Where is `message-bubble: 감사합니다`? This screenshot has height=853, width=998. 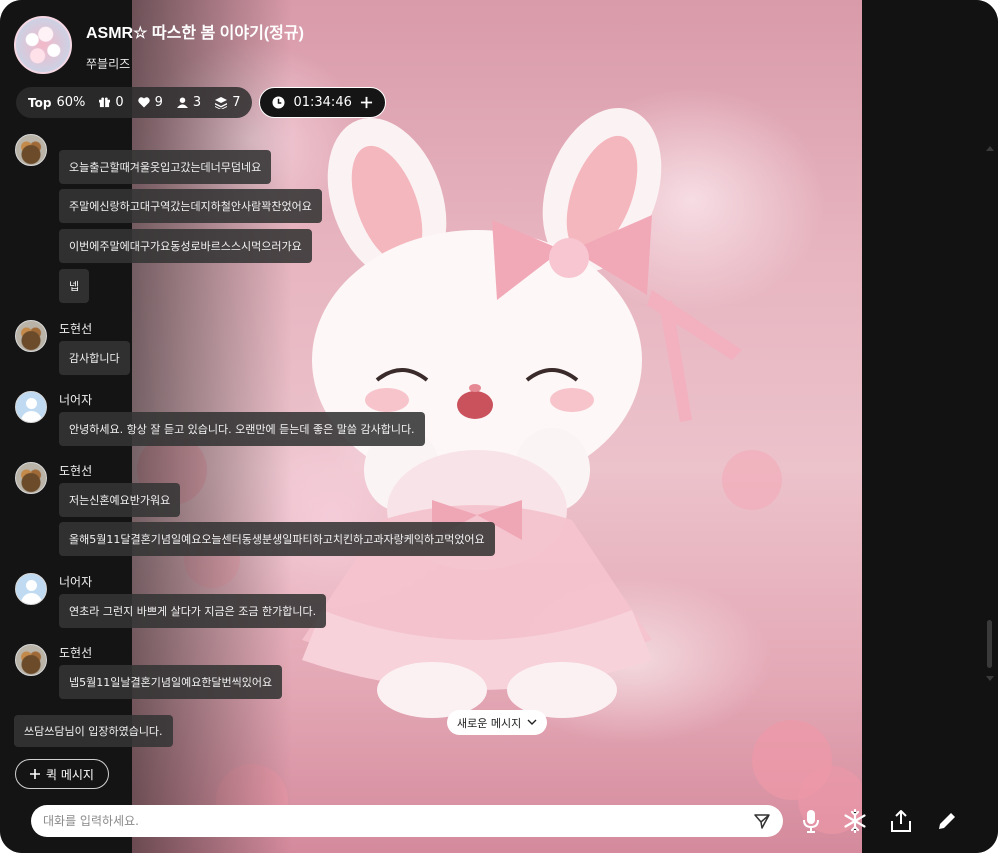 message-bubble: 감사합니다 is located at coordinates (94, 358).